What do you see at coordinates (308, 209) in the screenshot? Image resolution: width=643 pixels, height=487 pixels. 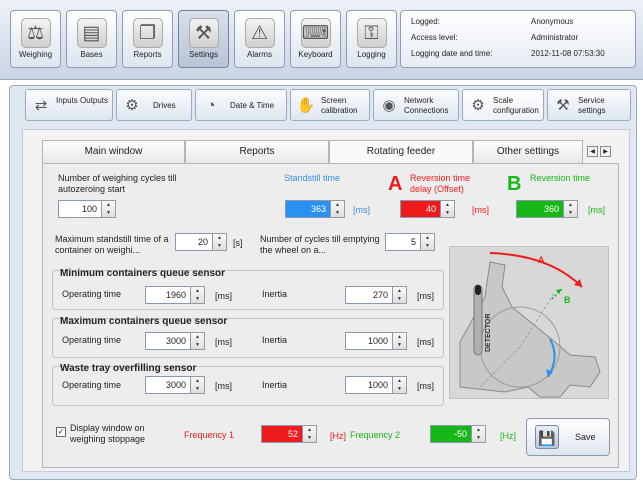 I see `standstill-time-value: 363` at bounding box center [308, 209].